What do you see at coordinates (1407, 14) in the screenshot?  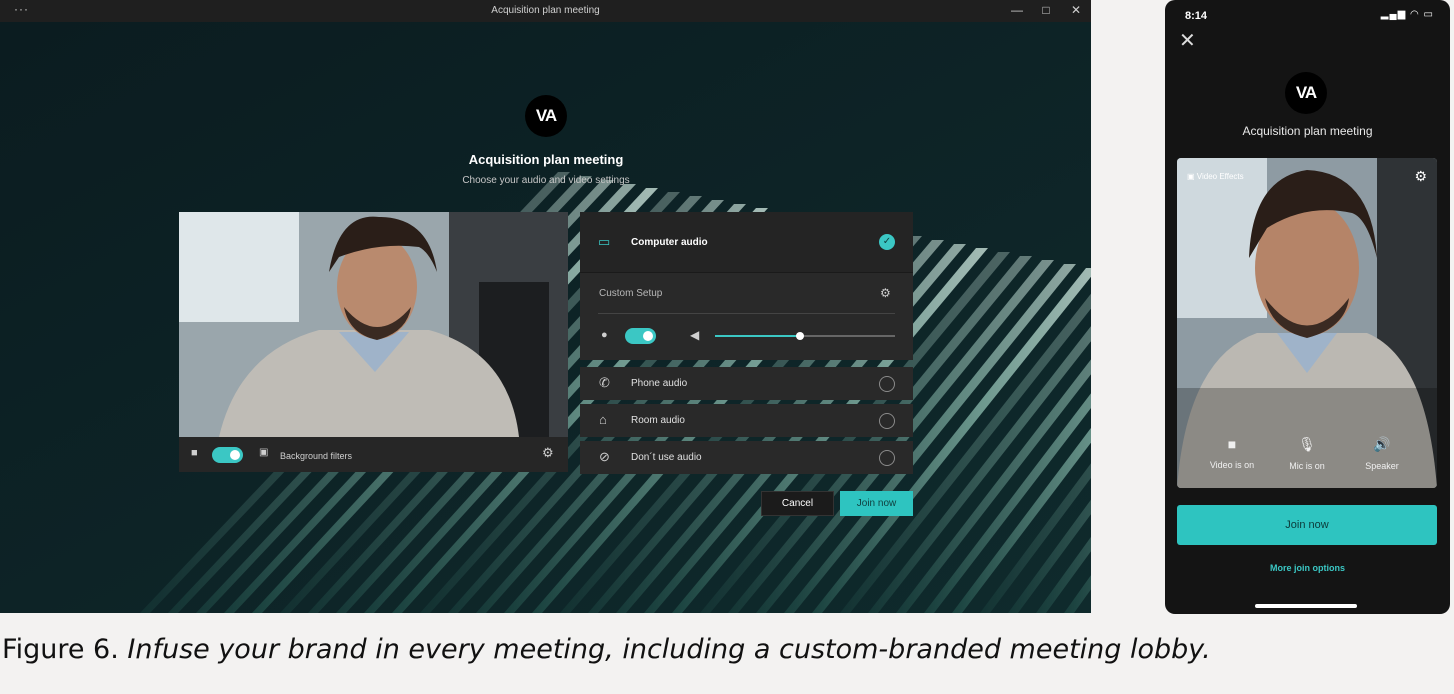 I see `status-icons: ▂▄▆ ◠ ▭` at bounding box center [1407, 14].